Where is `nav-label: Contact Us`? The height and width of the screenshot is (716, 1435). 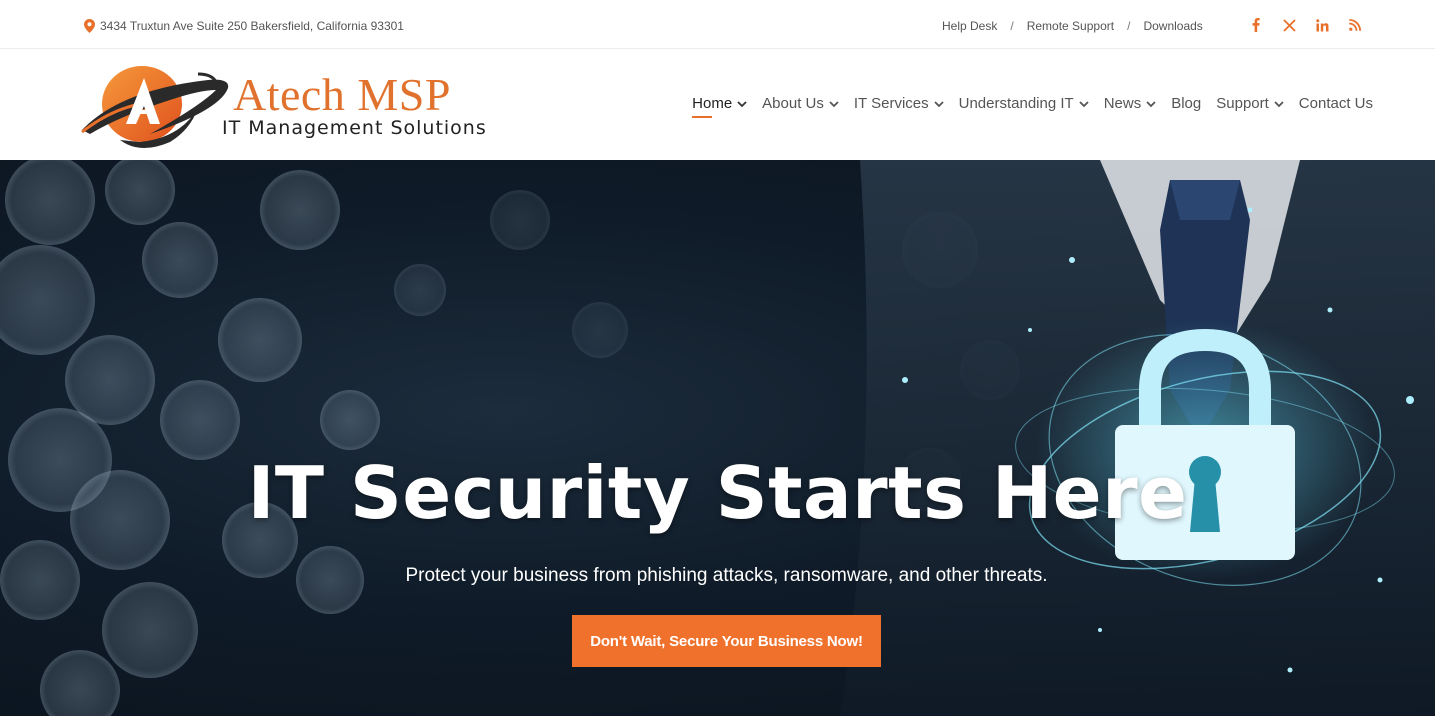 nav-label: Contact Us is located at coordinates (1335, 103).